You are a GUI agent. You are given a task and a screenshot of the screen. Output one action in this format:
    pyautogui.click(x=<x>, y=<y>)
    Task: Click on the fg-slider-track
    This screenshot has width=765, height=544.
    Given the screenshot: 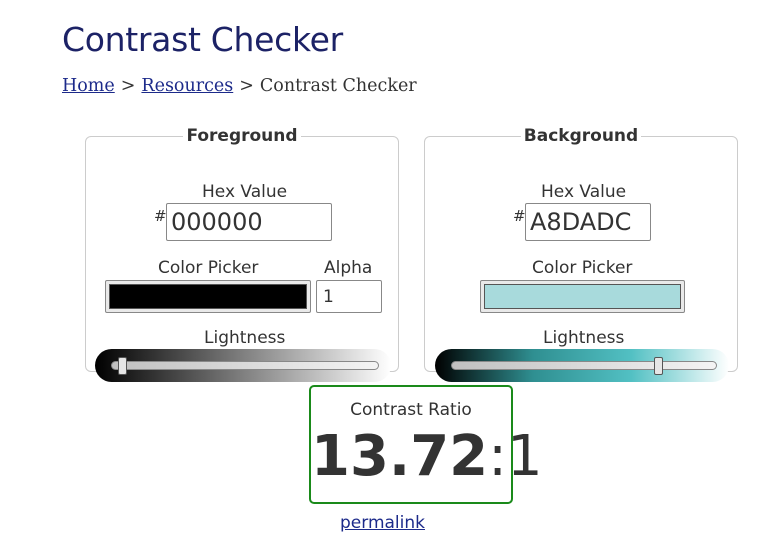 What is the action you would take?
    pyautogui.click(x=245, y=365)
    